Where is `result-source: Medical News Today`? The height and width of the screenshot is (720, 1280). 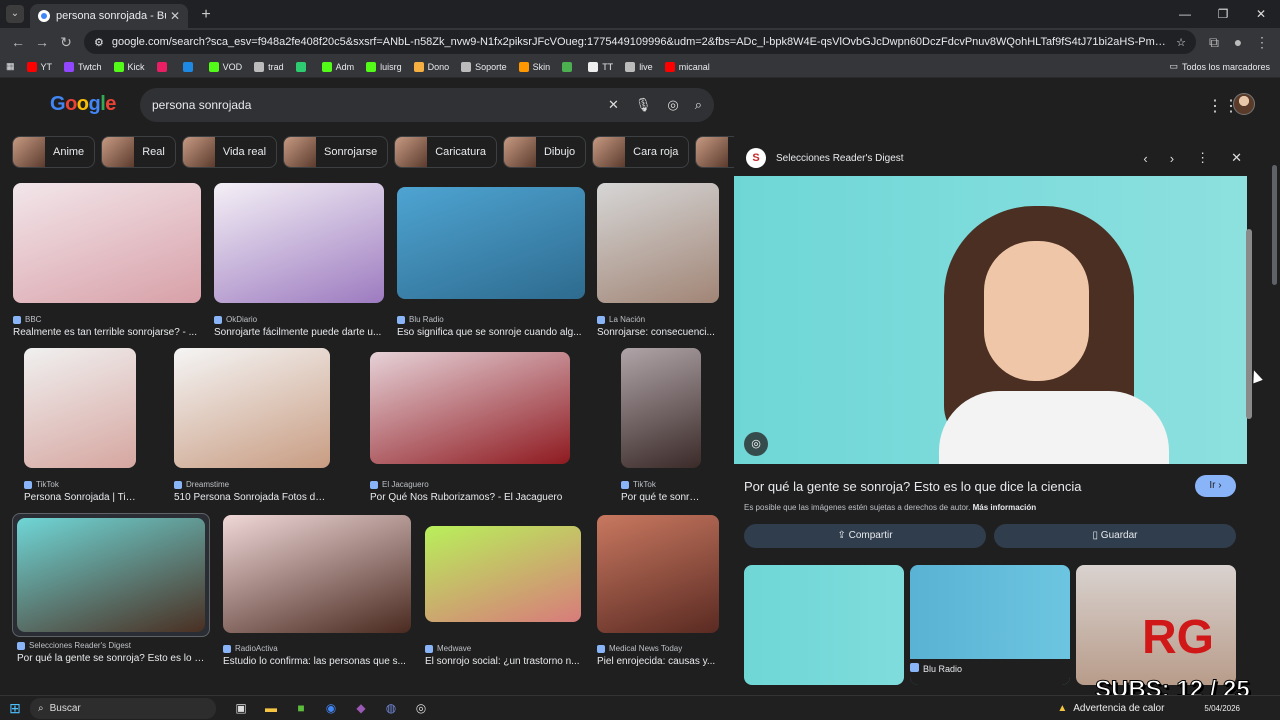 result-source: Medical News Today is located at coordinates (658, 648).